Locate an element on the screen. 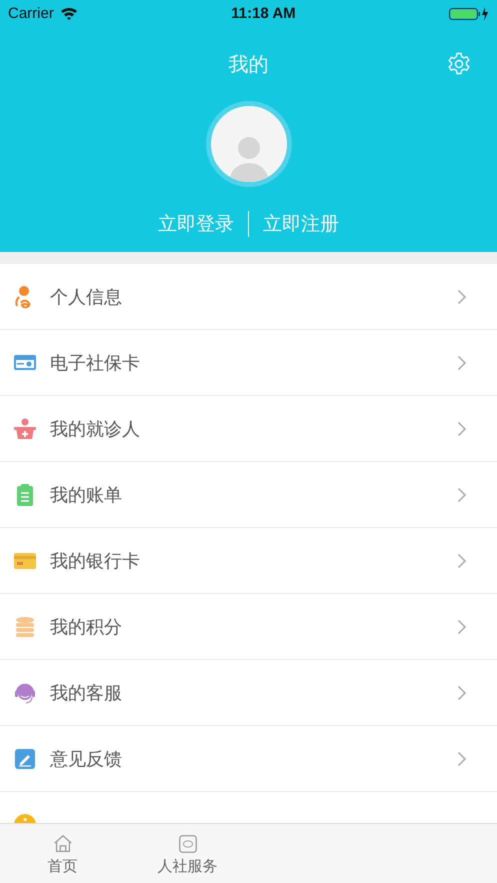 This screenshot has height=883, width=497. settings-icon is located at coordinates (459, 64).